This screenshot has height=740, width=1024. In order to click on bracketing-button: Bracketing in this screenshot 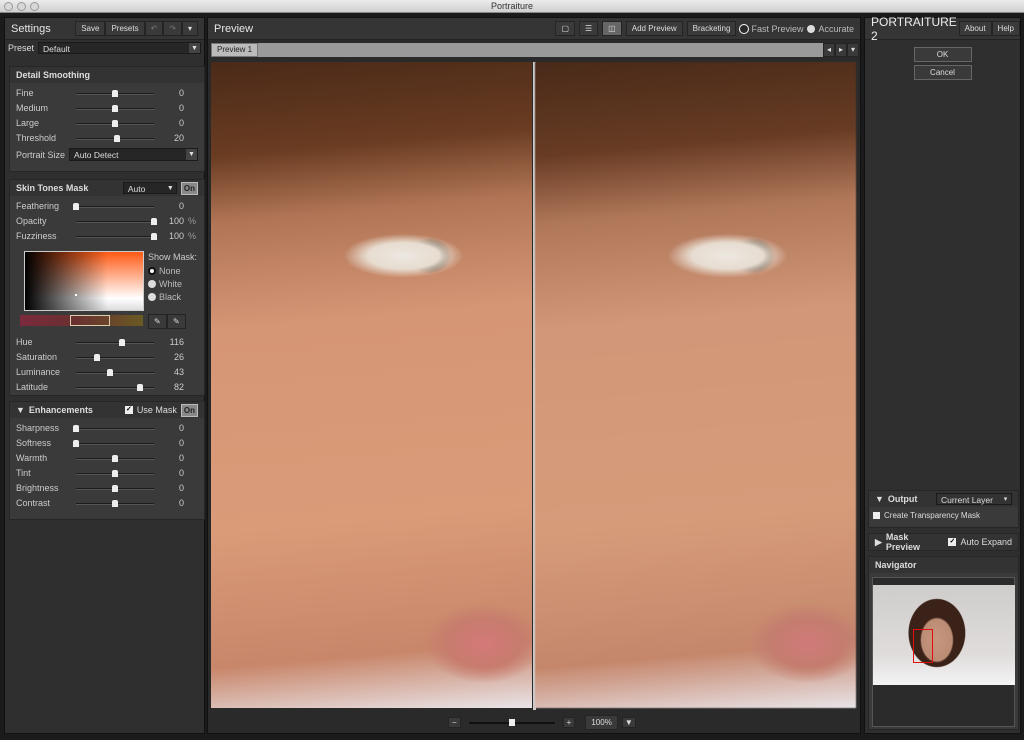, I will do `click(711, 28)`.